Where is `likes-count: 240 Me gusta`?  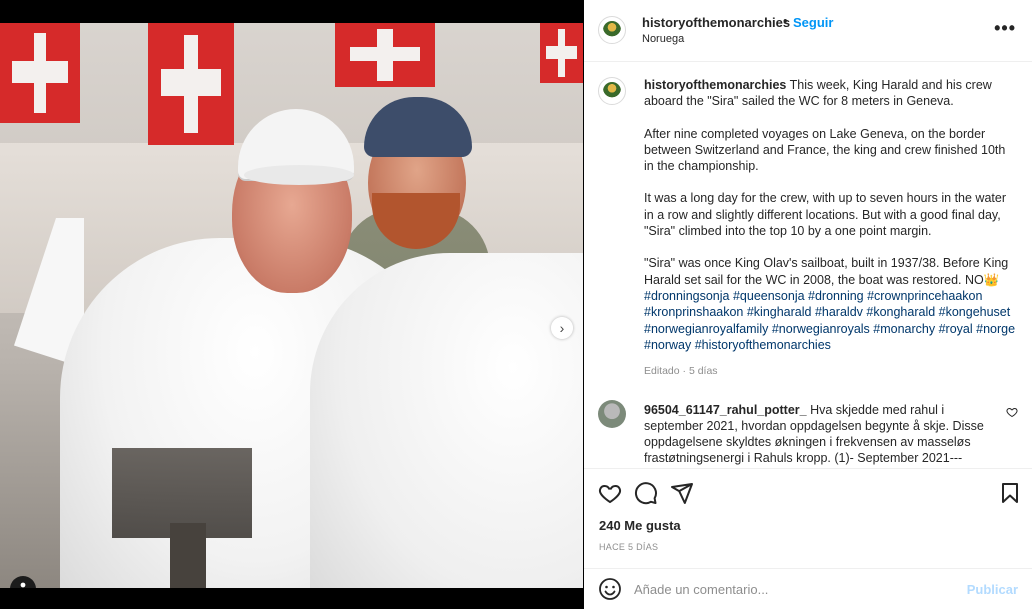 likes-count: 240 Me gusta is located at coordinates (640, 525).